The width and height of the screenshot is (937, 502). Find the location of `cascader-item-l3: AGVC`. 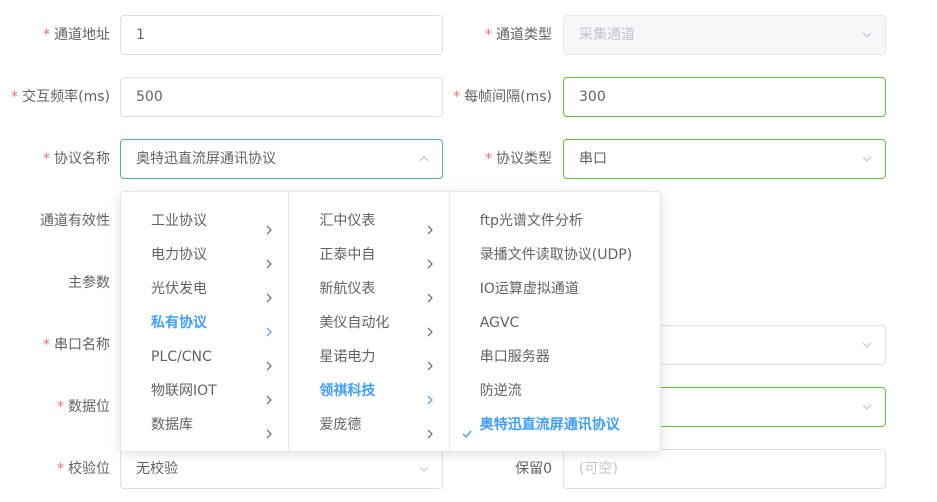

cascader-item-l3: AGVC is located at coordinates (555, 323).